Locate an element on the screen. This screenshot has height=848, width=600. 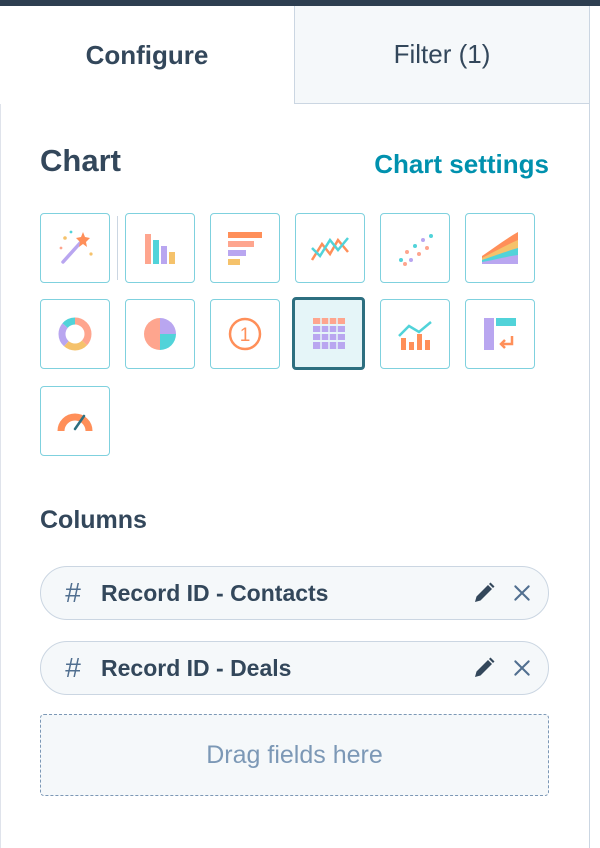
chart-type-scatter-button is located at coordinates (415, 248).